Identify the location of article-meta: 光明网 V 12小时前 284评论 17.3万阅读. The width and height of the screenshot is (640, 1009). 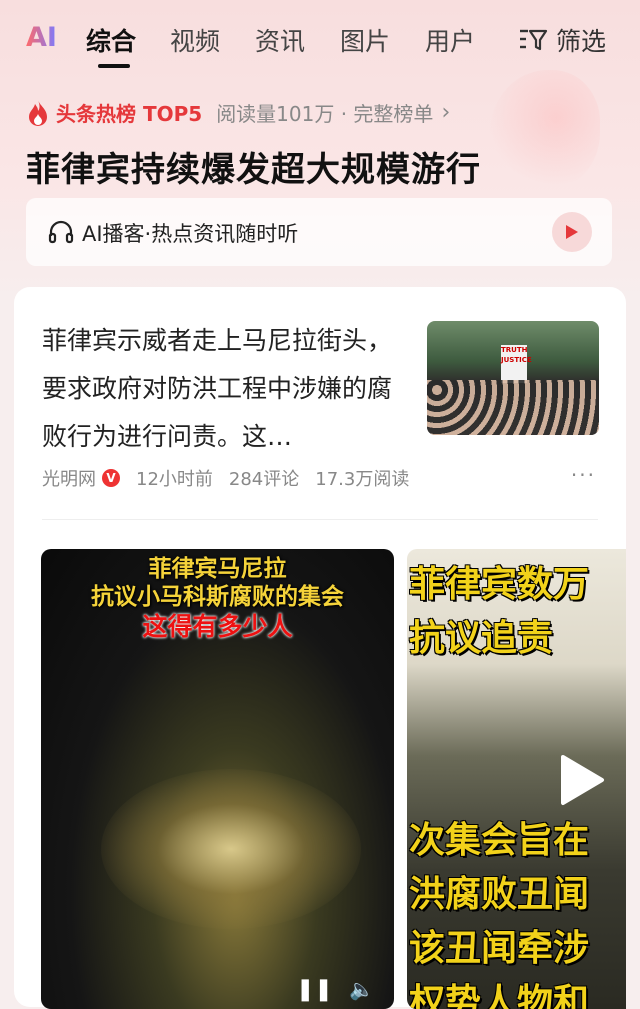
(233, 478).